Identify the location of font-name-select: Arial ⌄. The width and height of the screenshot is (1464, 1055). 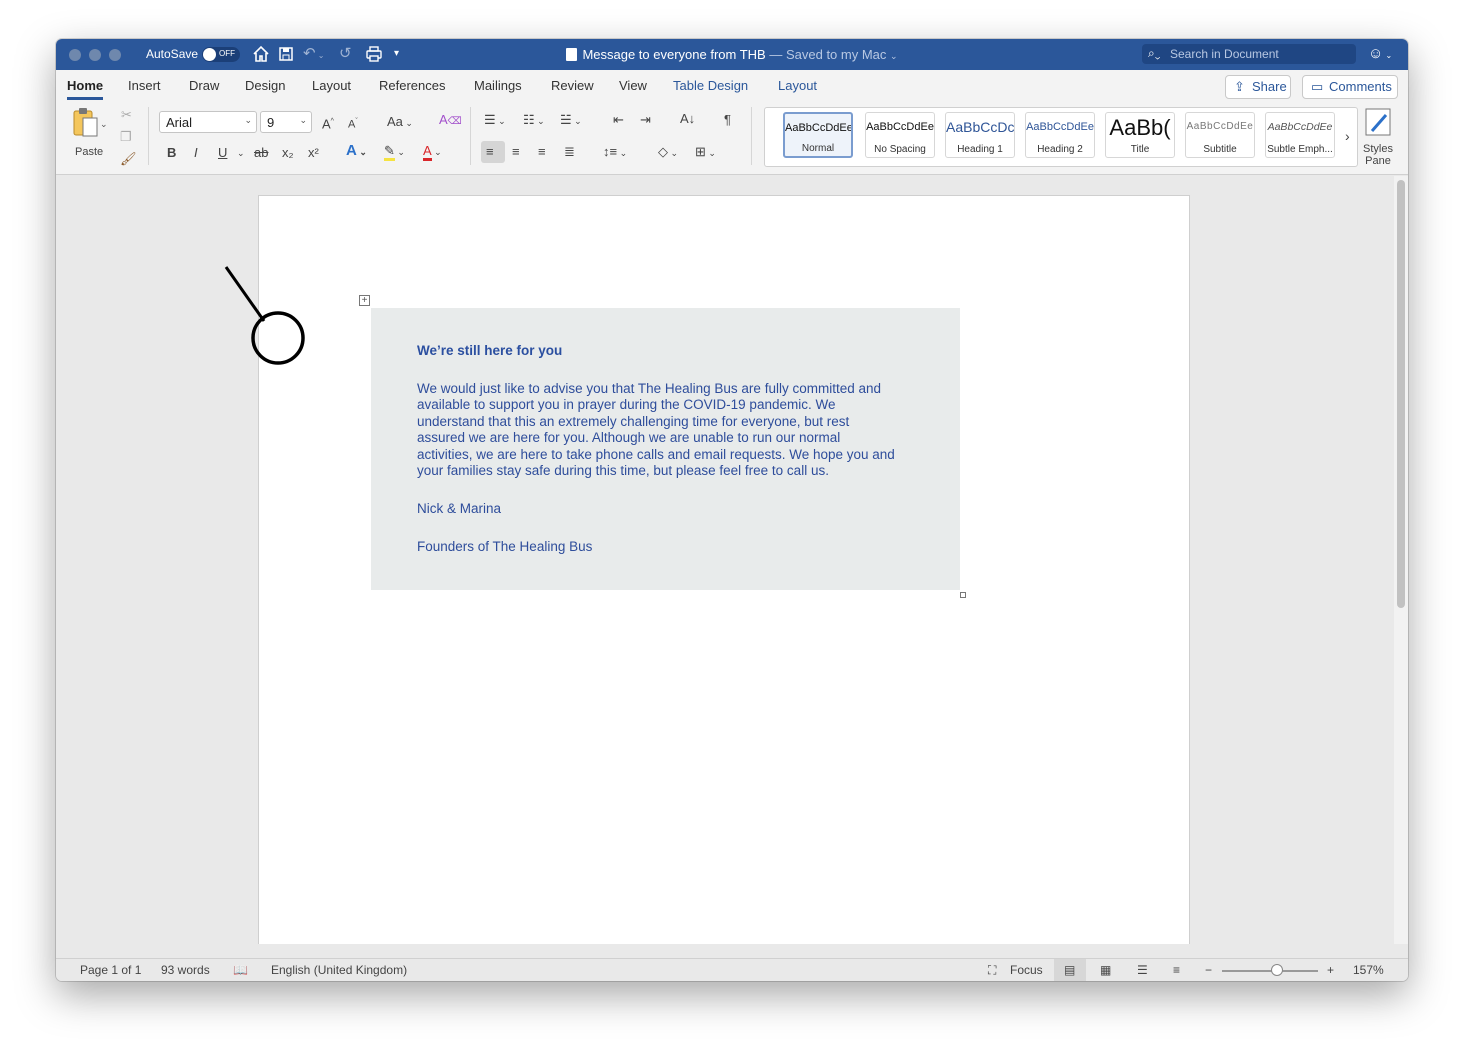
(208, 122).